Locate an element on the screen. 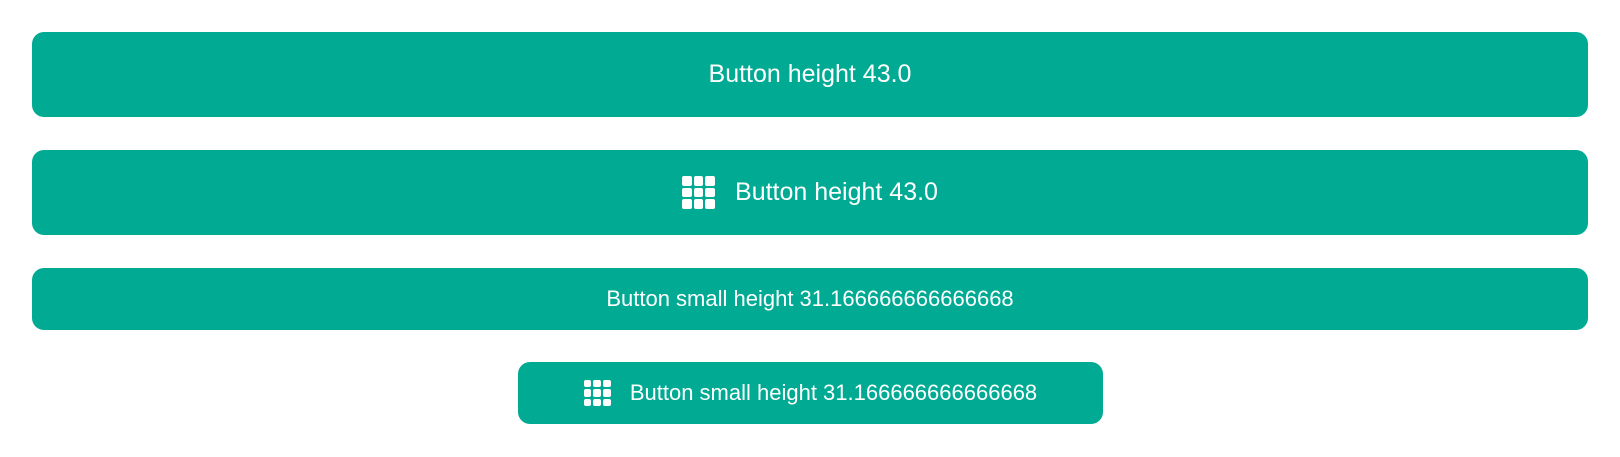 The height and width of the screenshot is (457, 1620). button-small-plain: Button small height 31.166666666666668 is located at coordinates (810, 299).